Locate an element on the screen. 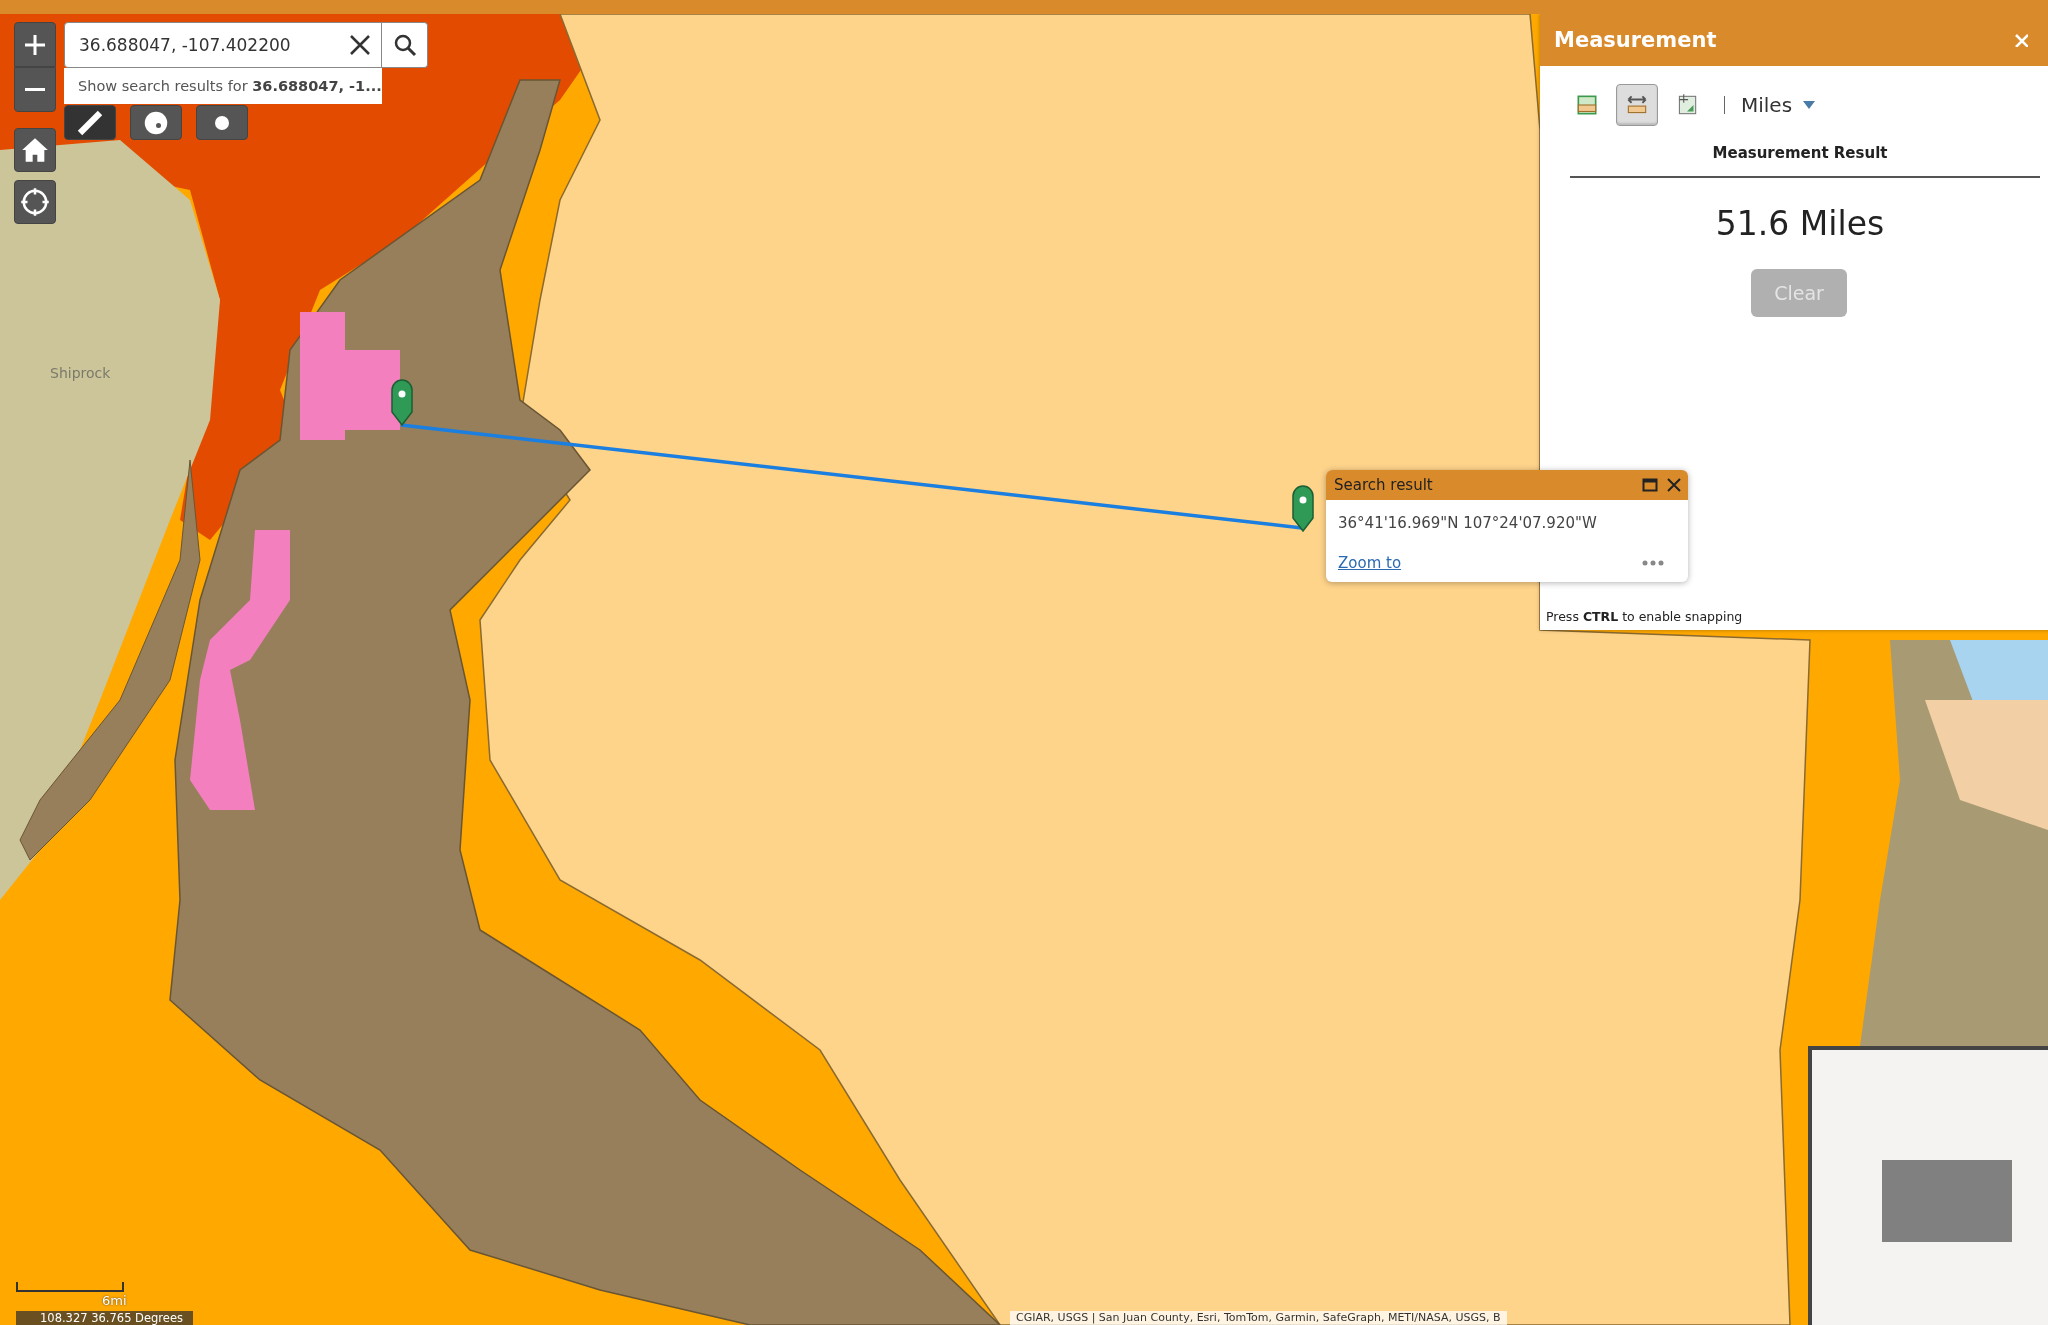  measurement-result: 51.6 Miles is located at coordinates (1800, 223).